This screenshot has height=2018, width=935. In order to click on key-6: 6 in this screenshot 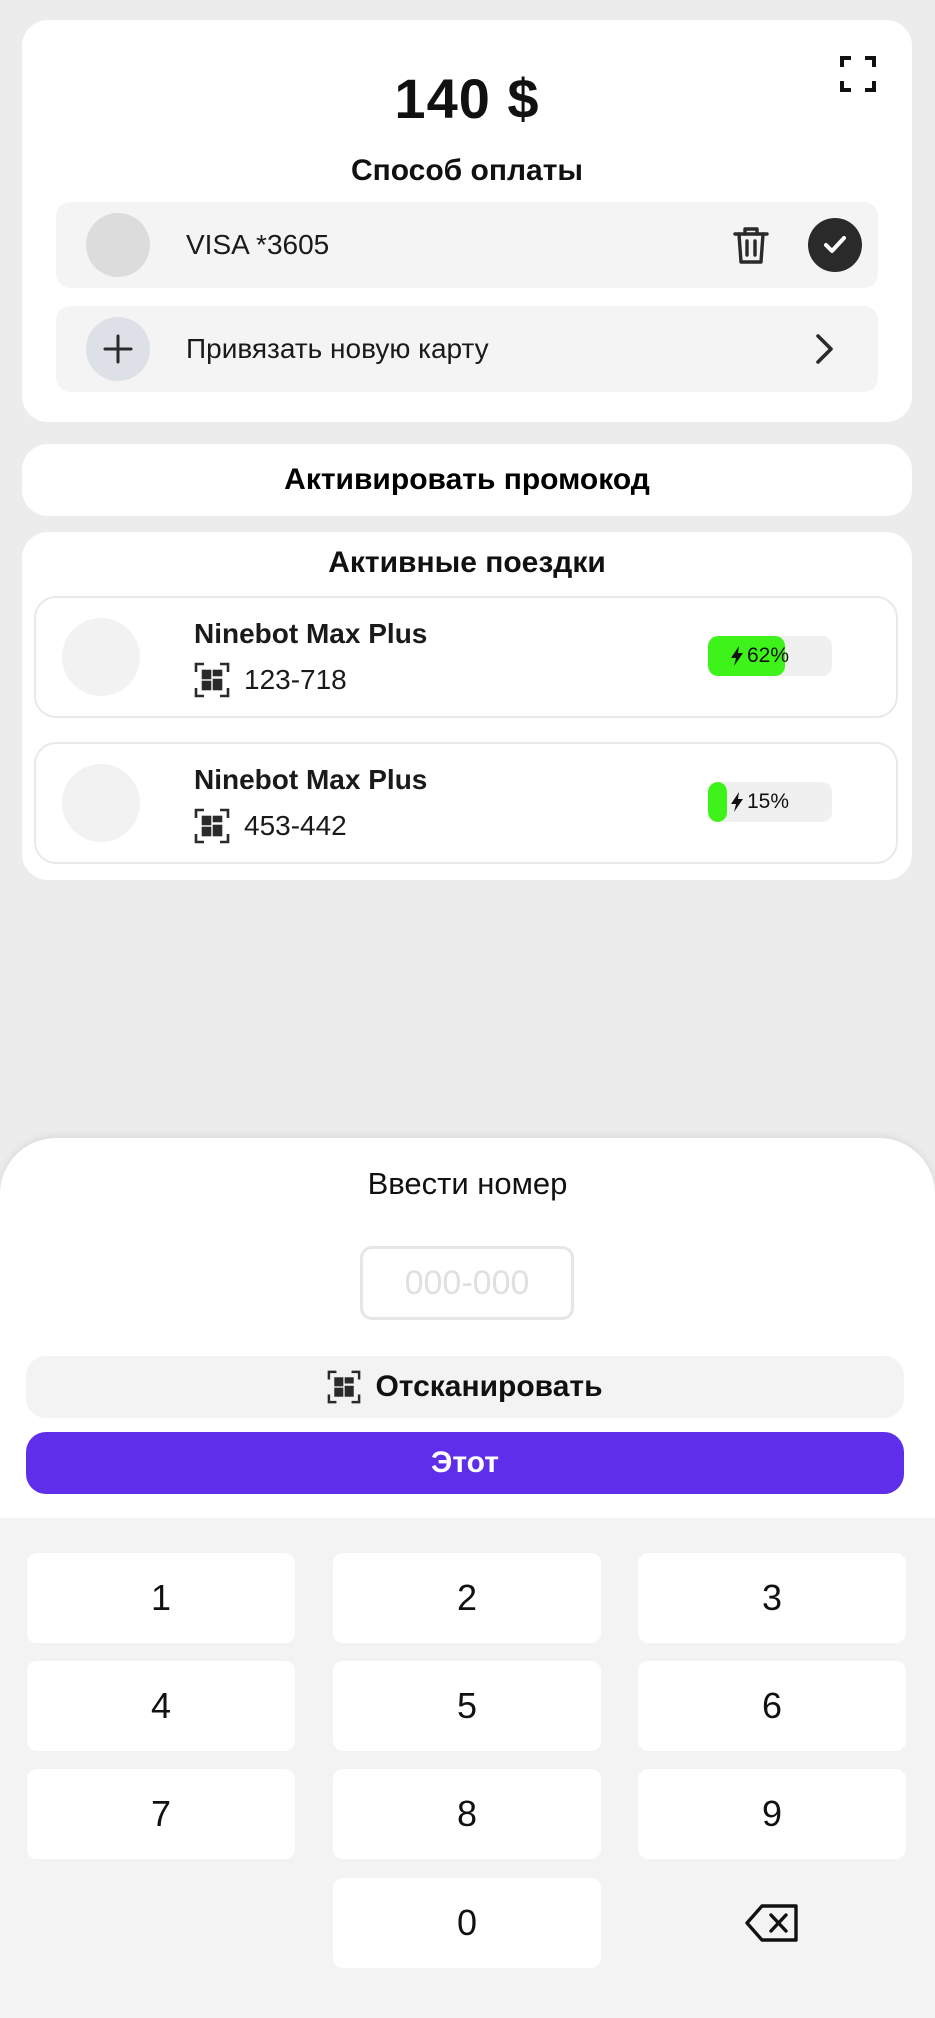, I will do `click(772, 1706)`.